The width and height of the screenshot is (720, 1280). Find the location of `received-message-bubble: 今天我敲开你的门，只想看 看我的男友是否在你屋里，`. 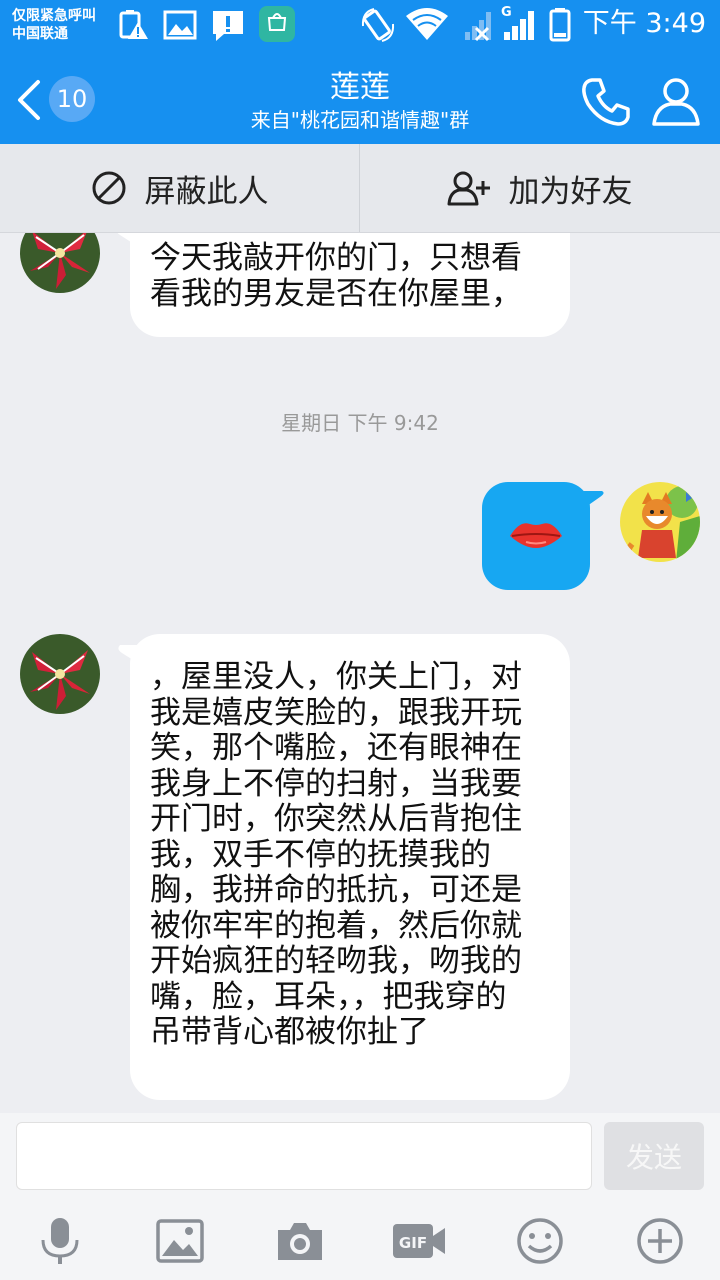

received-message-bubble: 今天我敲开你的门，只想看 看我的男友是否在你屋里， is located at coordinates (350, 285).